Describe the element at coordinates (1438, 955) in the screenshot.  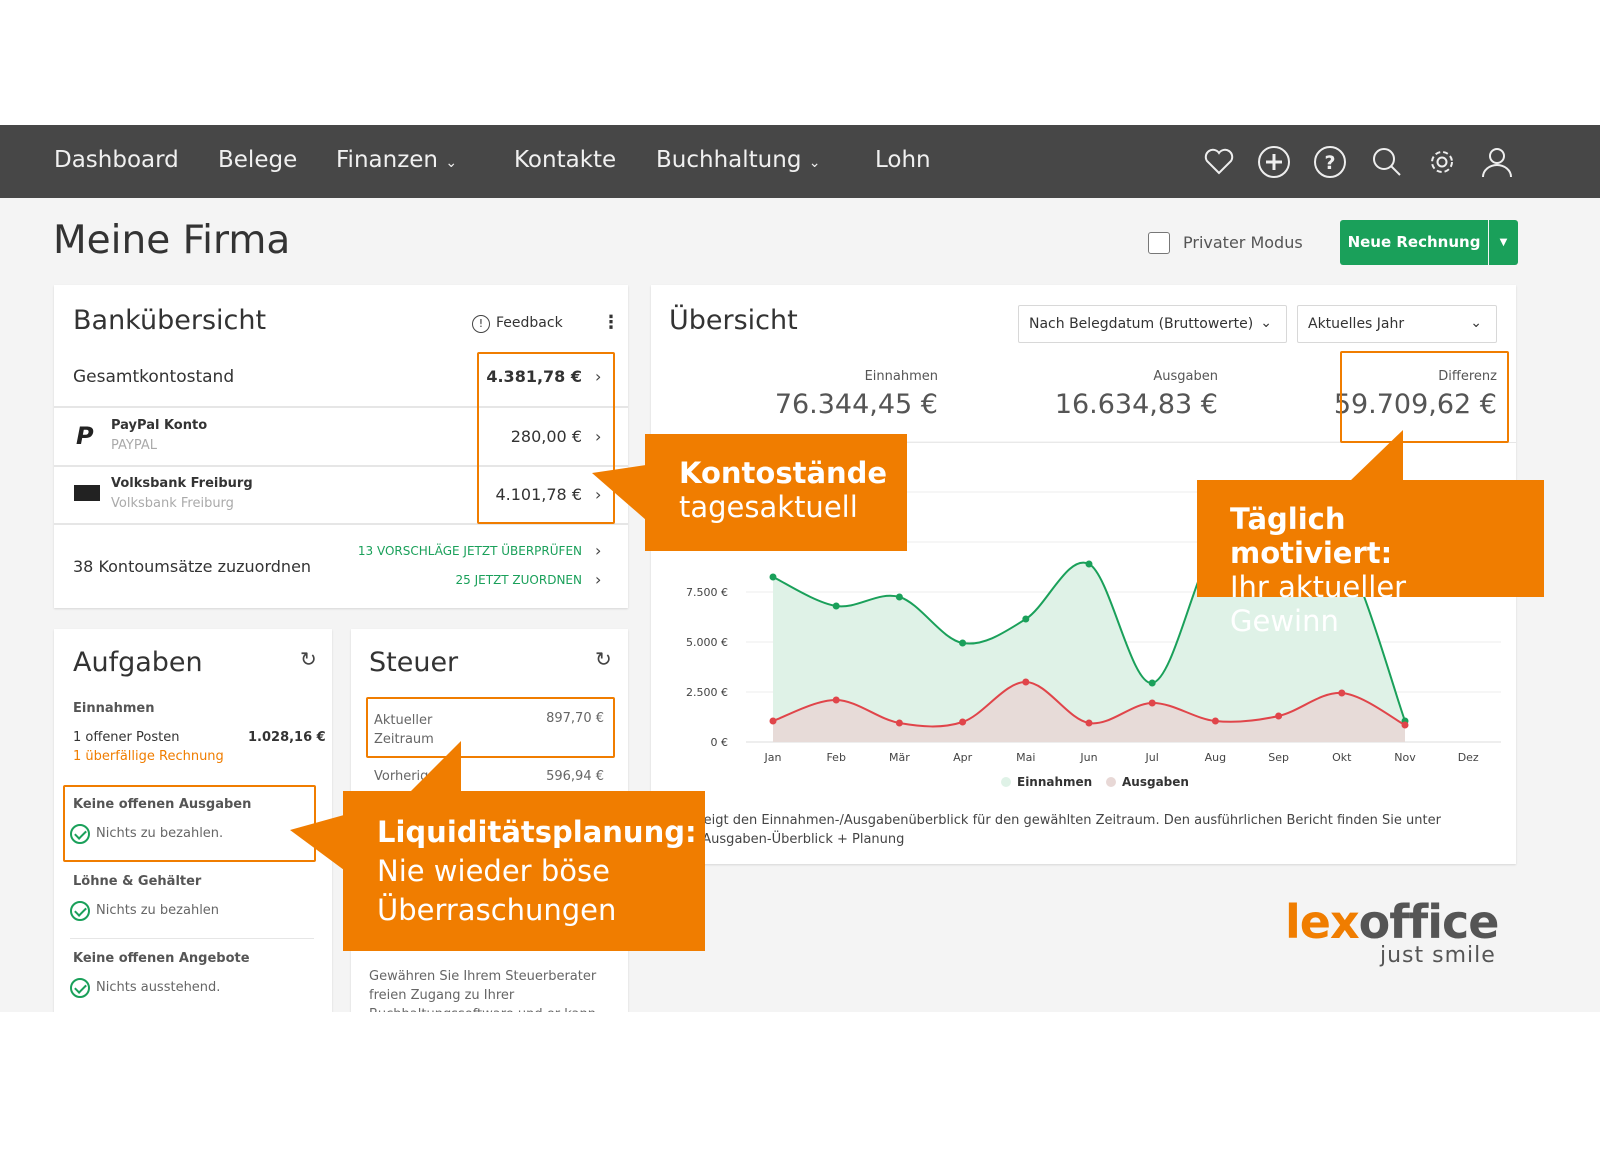
I see `brand-tagline: just smile` at that location.